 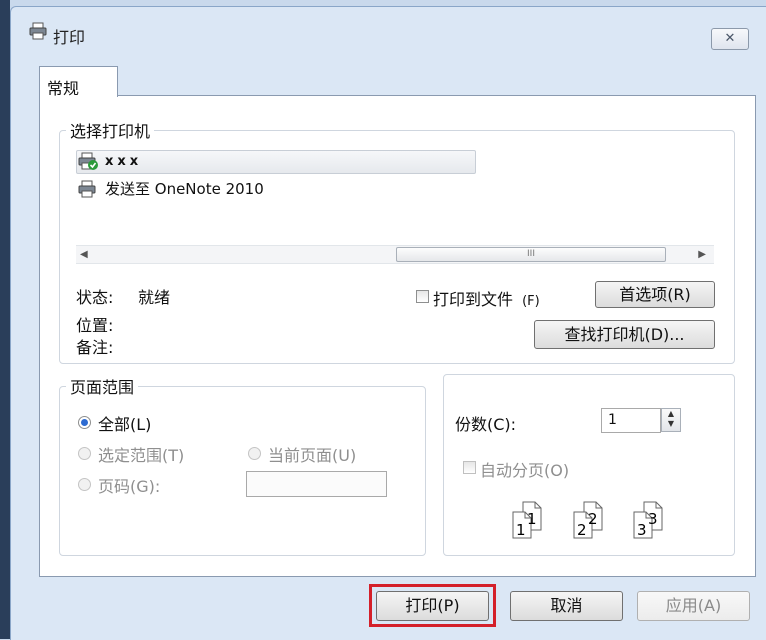 What do you see at coordinates (5, 319) in the screenshot?
I see `background-window-edge` at bounding box center [5, 319].